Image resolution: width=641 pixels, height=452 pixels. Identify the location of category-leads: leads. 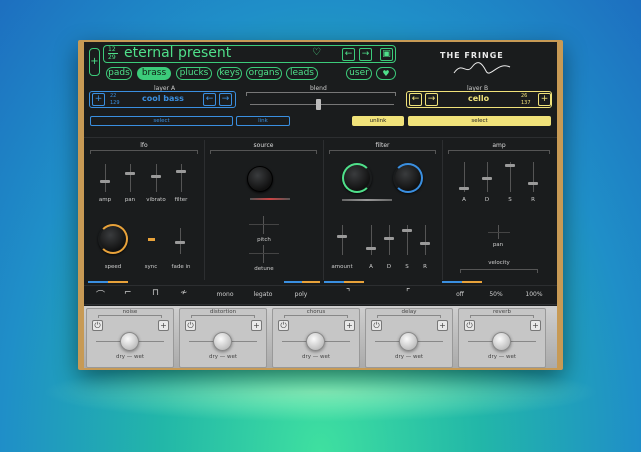
(302, 73).